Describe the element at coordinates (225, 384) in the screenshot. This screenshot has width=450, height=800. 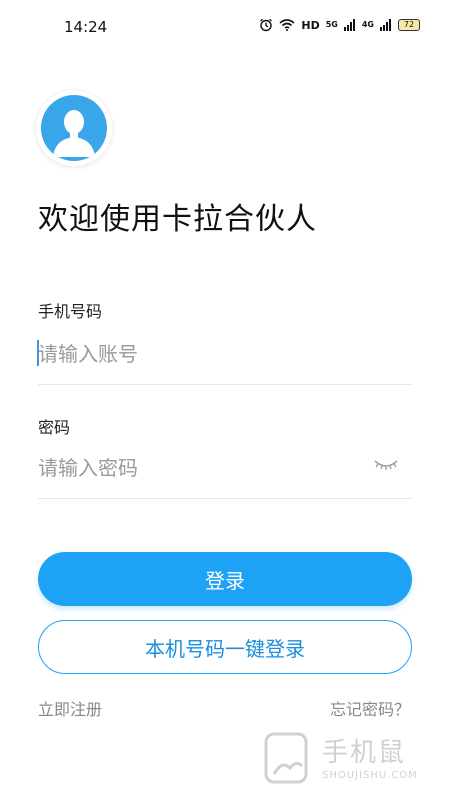
I see `phone-divider` at that location.